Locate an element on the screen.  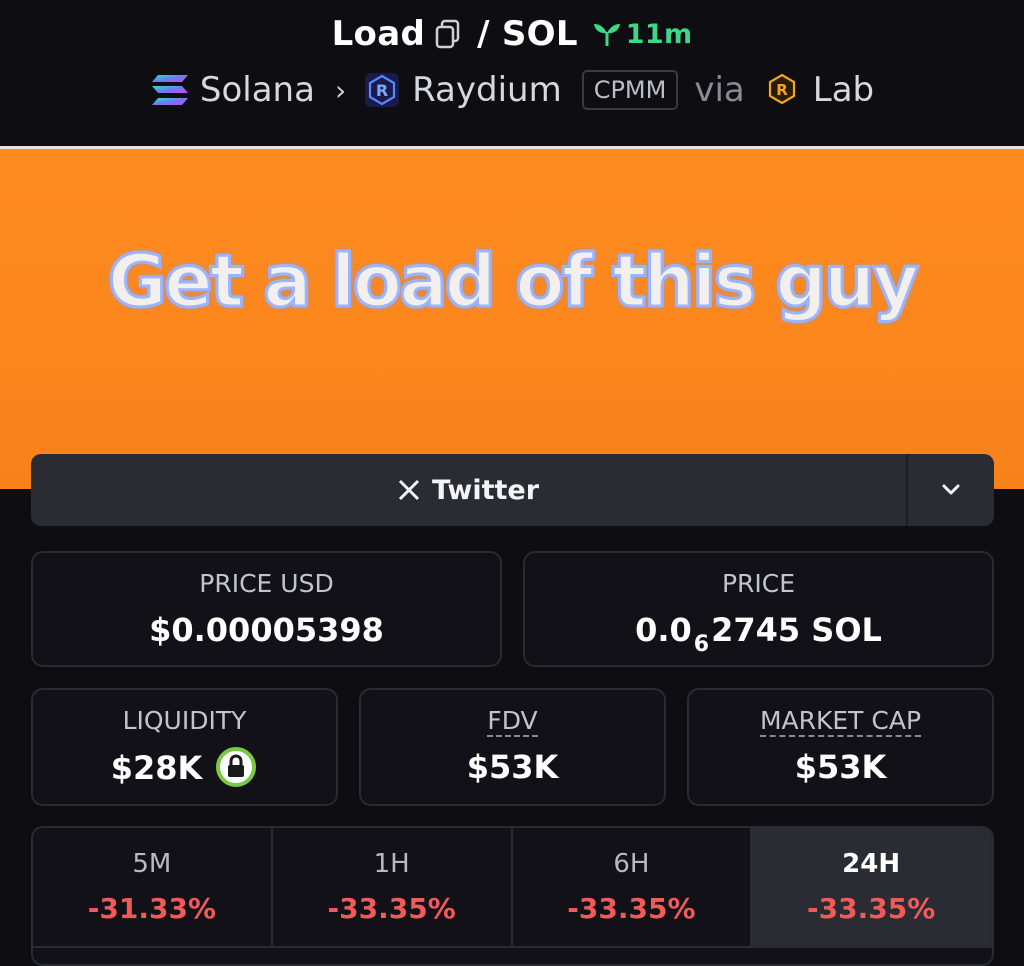
price-sol-zero-count: 6 is located at coordinates (701, 644).